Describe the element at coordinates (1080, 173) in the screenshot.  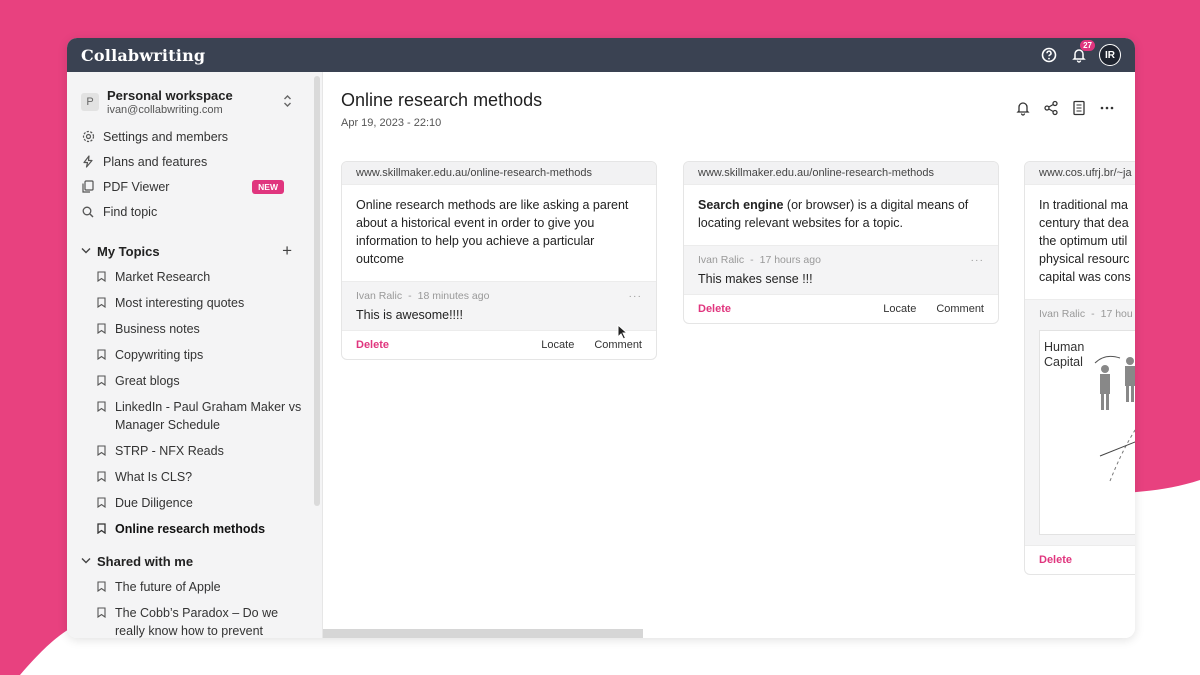
I see `card-source-url: www.cos.ufrj.br/~ja` at that location.